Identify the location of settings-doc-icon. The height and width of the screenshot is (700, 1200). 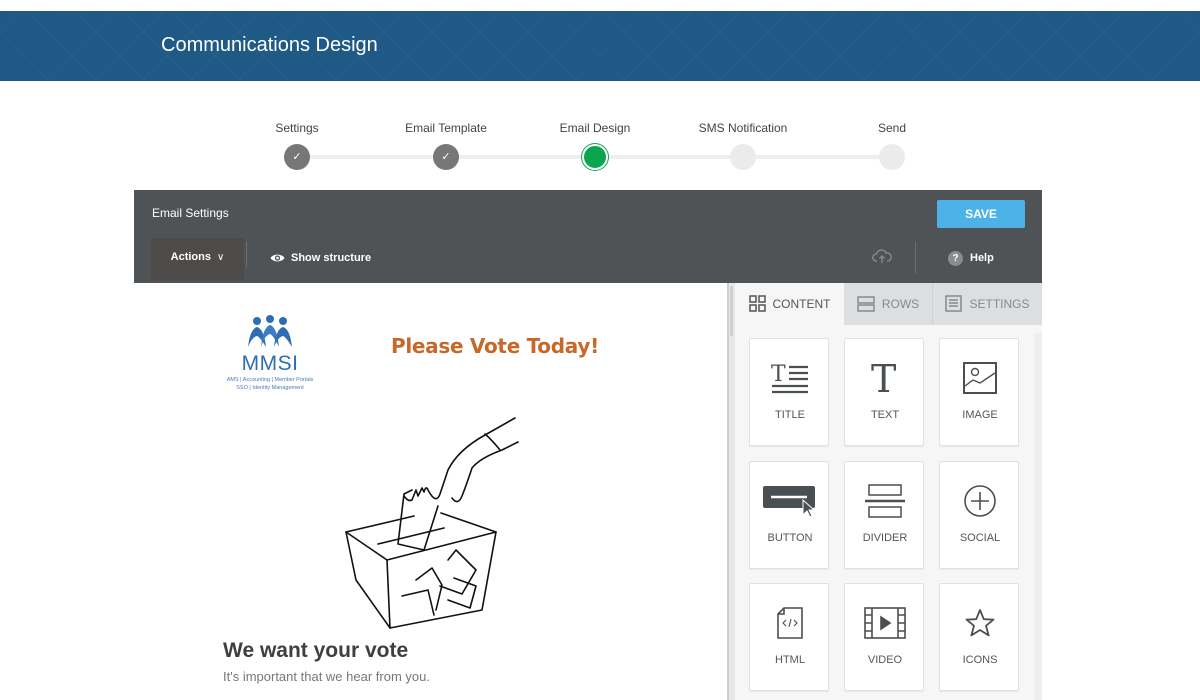
(954, 304).